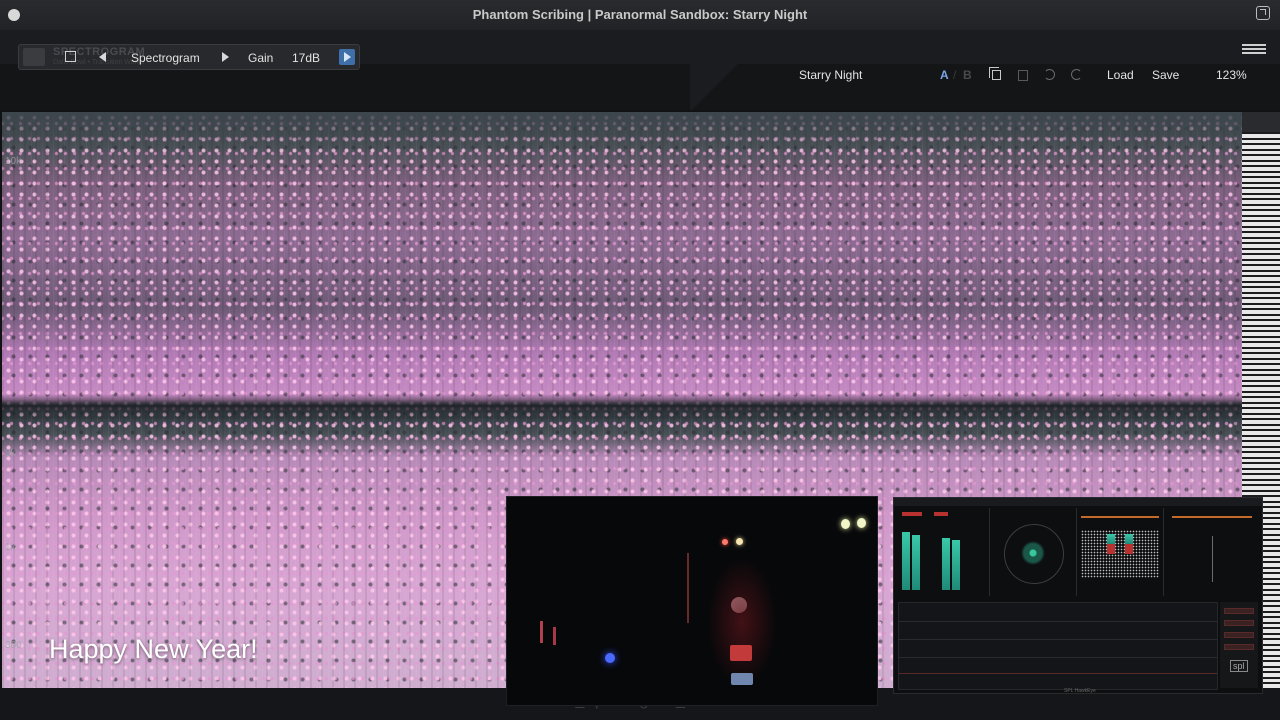 The height and width of the screenshot is (720, 1280). I want to click on stereo-center-line, so click(1212, 559).